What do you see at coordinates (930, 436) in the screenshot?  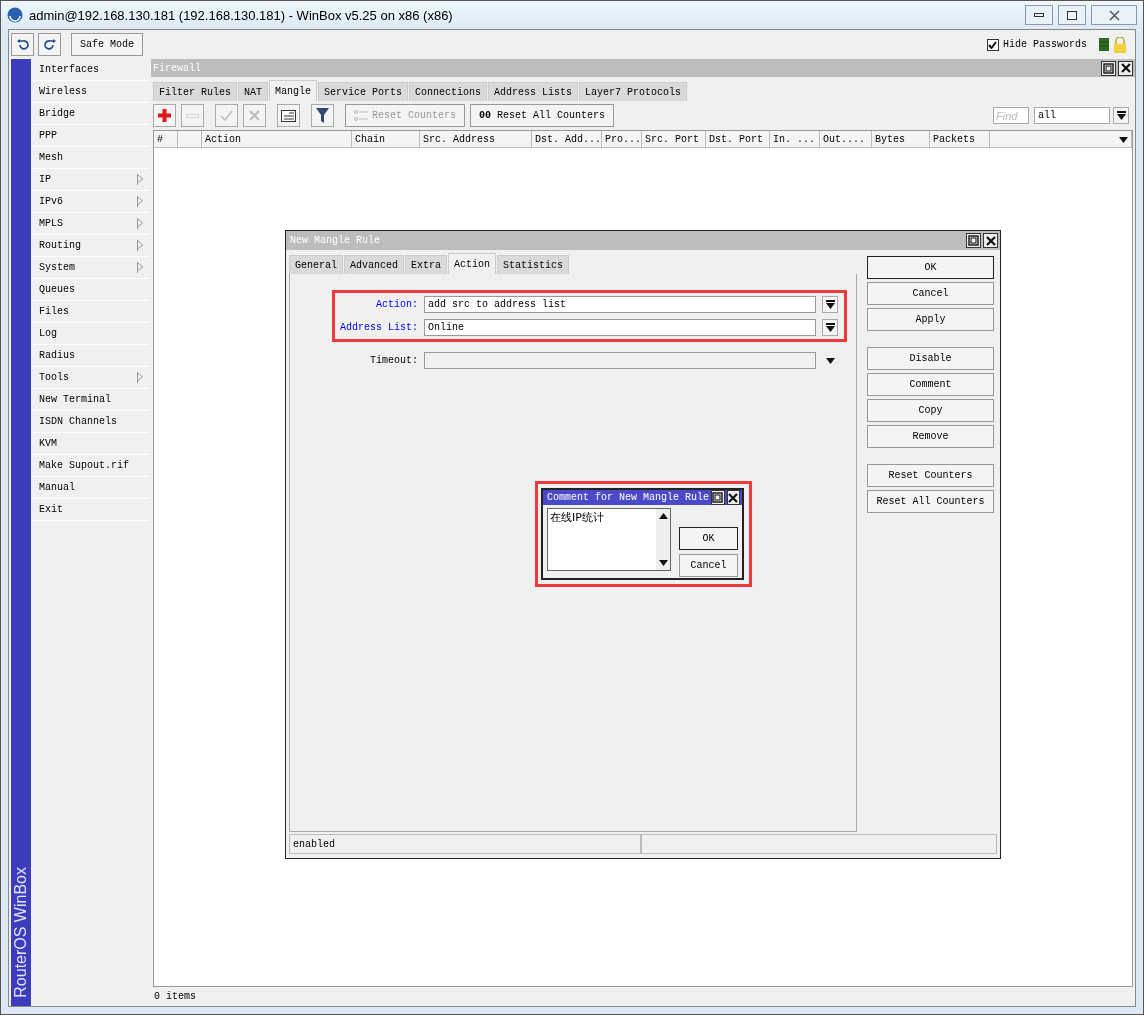 I see `dialog-button: Remove` at bounding box center [930, 436].